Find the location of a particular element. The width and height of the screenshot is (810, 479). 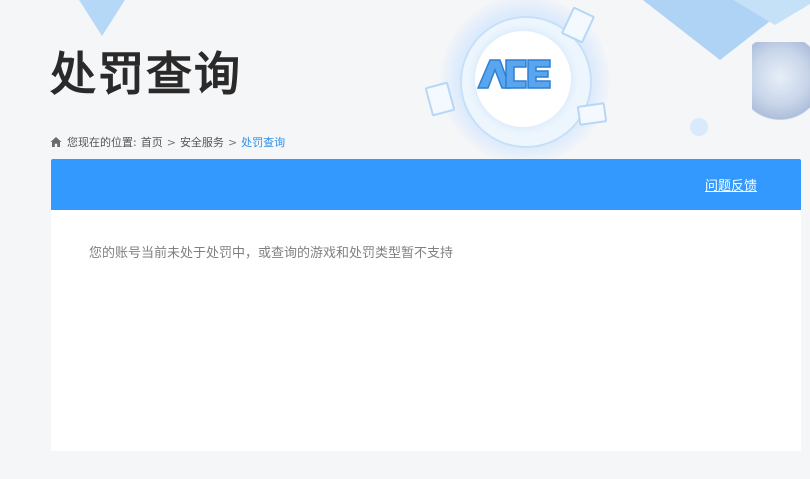

panel-body: 您的账号当前未处于处罚中，或查询的游戏和处罚类型暂不支持 is located at coordinates (426, 235).